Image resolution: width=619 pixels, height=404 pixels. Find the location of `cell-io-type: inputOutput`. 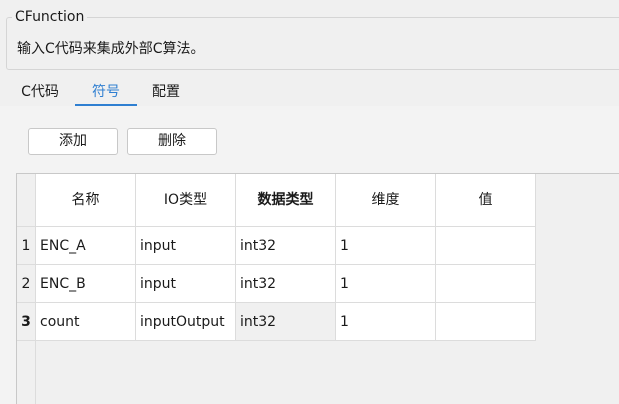

cell-io-type: inputOutput is located at coordinates (186, 322).